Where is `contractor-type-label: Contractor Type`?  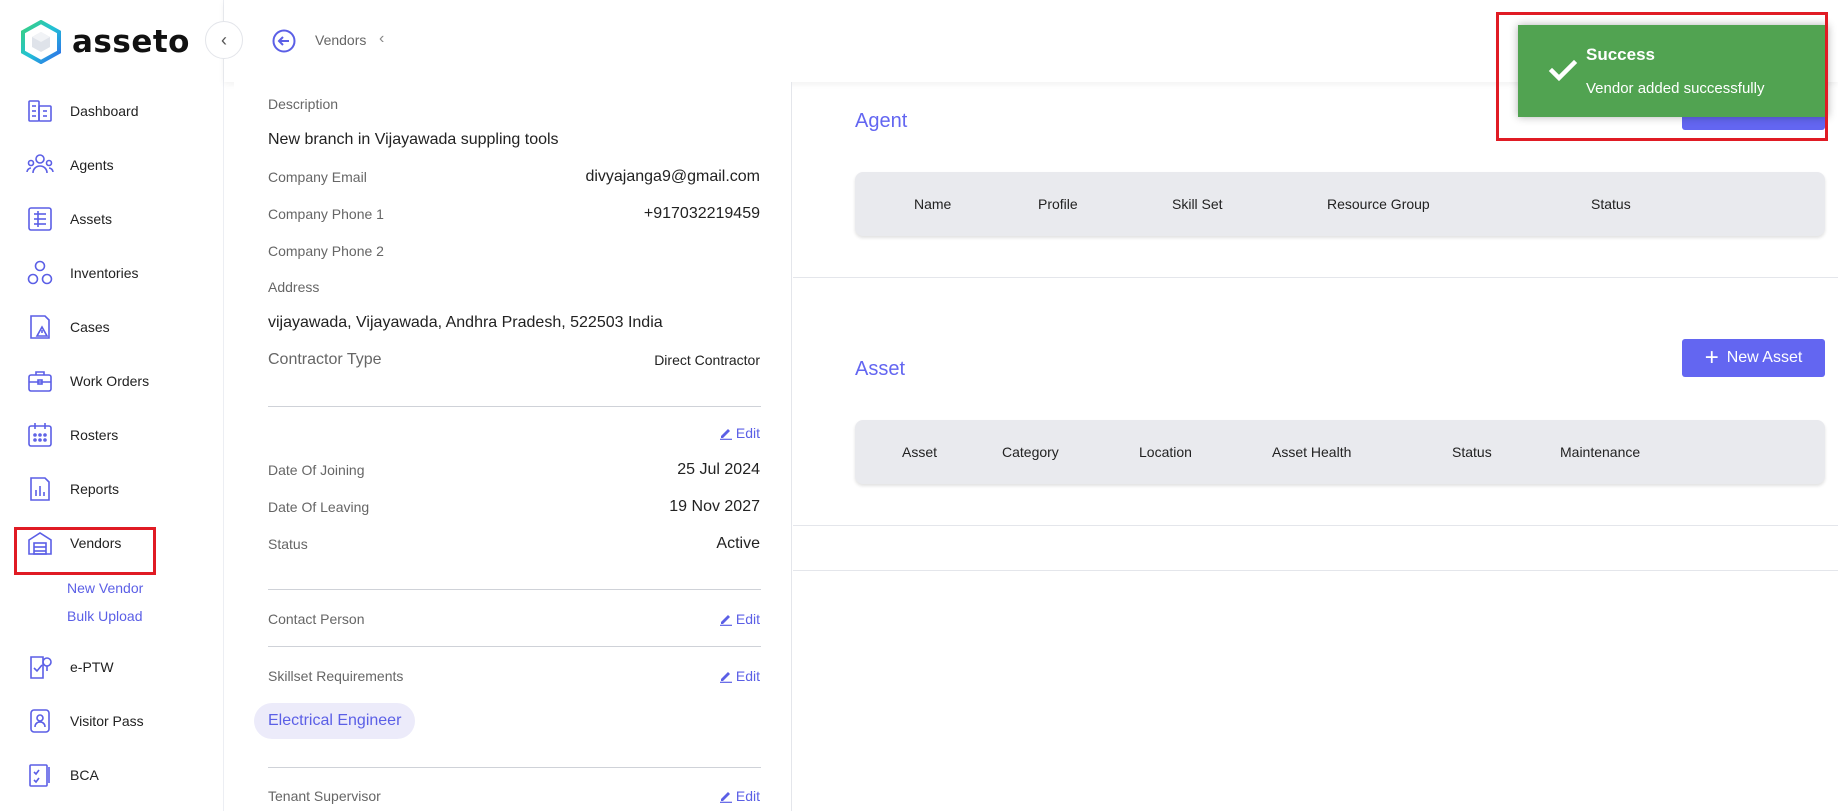
contractor-type-label: Contractor Type is located at coordinates (325, 359).